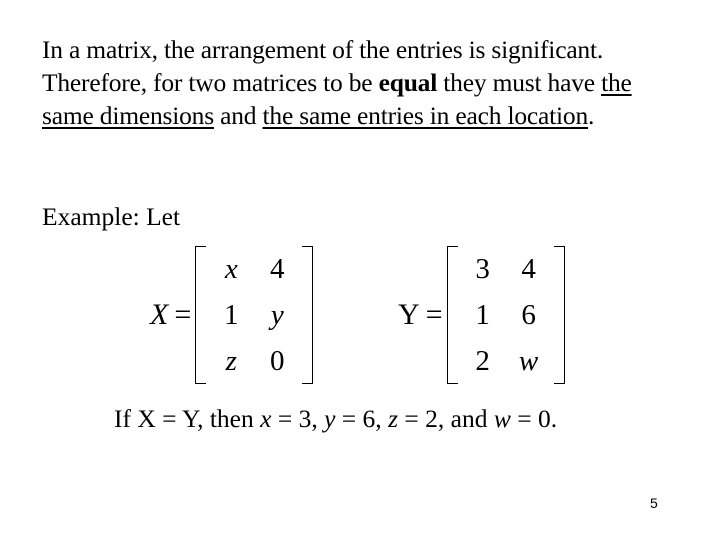  I want to click on matrix-y-equation: Y = 3 4 1 6 2 w, so click(481, 315).